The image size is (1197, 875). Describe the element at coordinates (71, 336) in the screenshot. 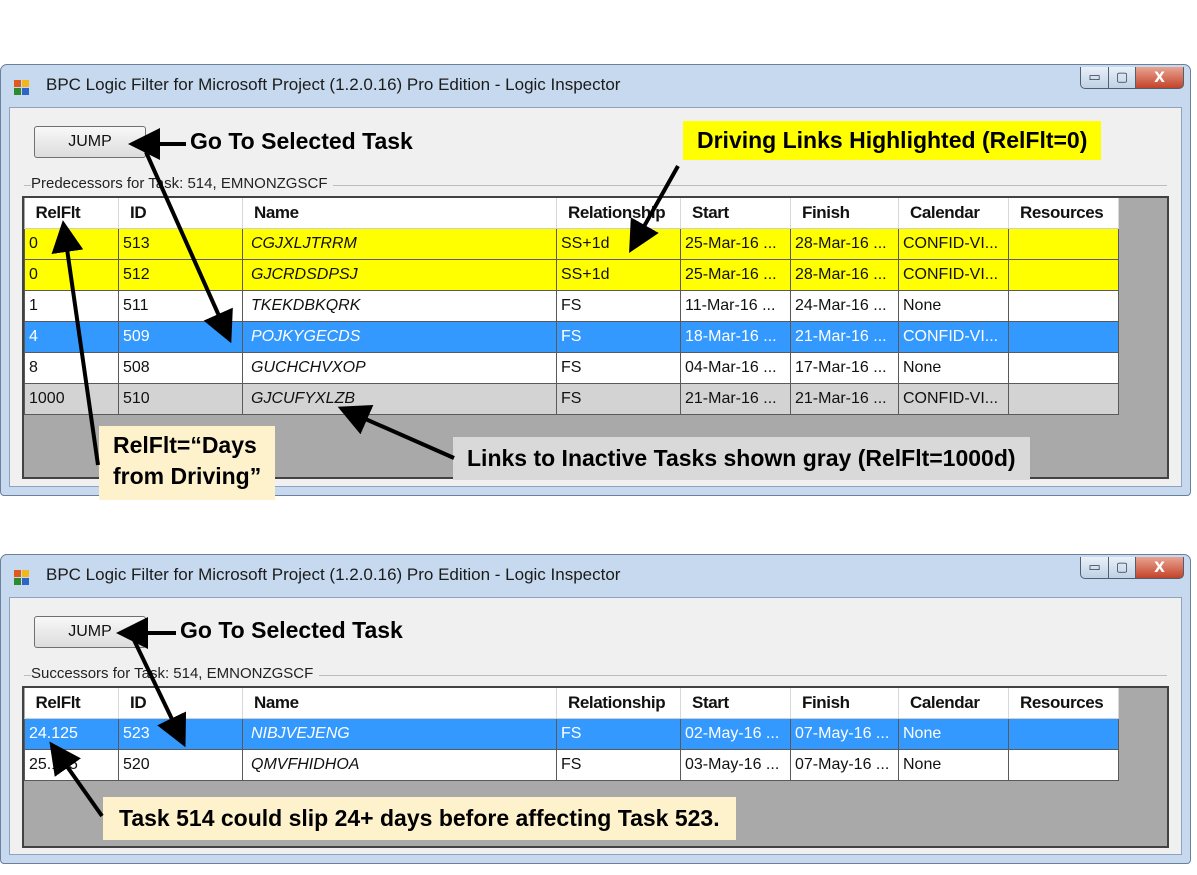

I see `cell-relflt: 4` at that location.